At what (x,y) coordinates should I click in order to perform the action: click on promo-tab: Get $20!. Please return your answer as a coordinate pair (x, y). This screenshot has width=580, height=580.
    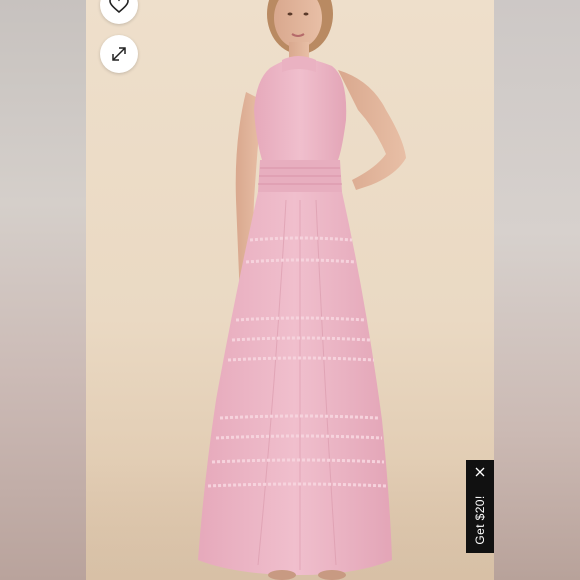
    Looking at the image, I should click on (480, 506).